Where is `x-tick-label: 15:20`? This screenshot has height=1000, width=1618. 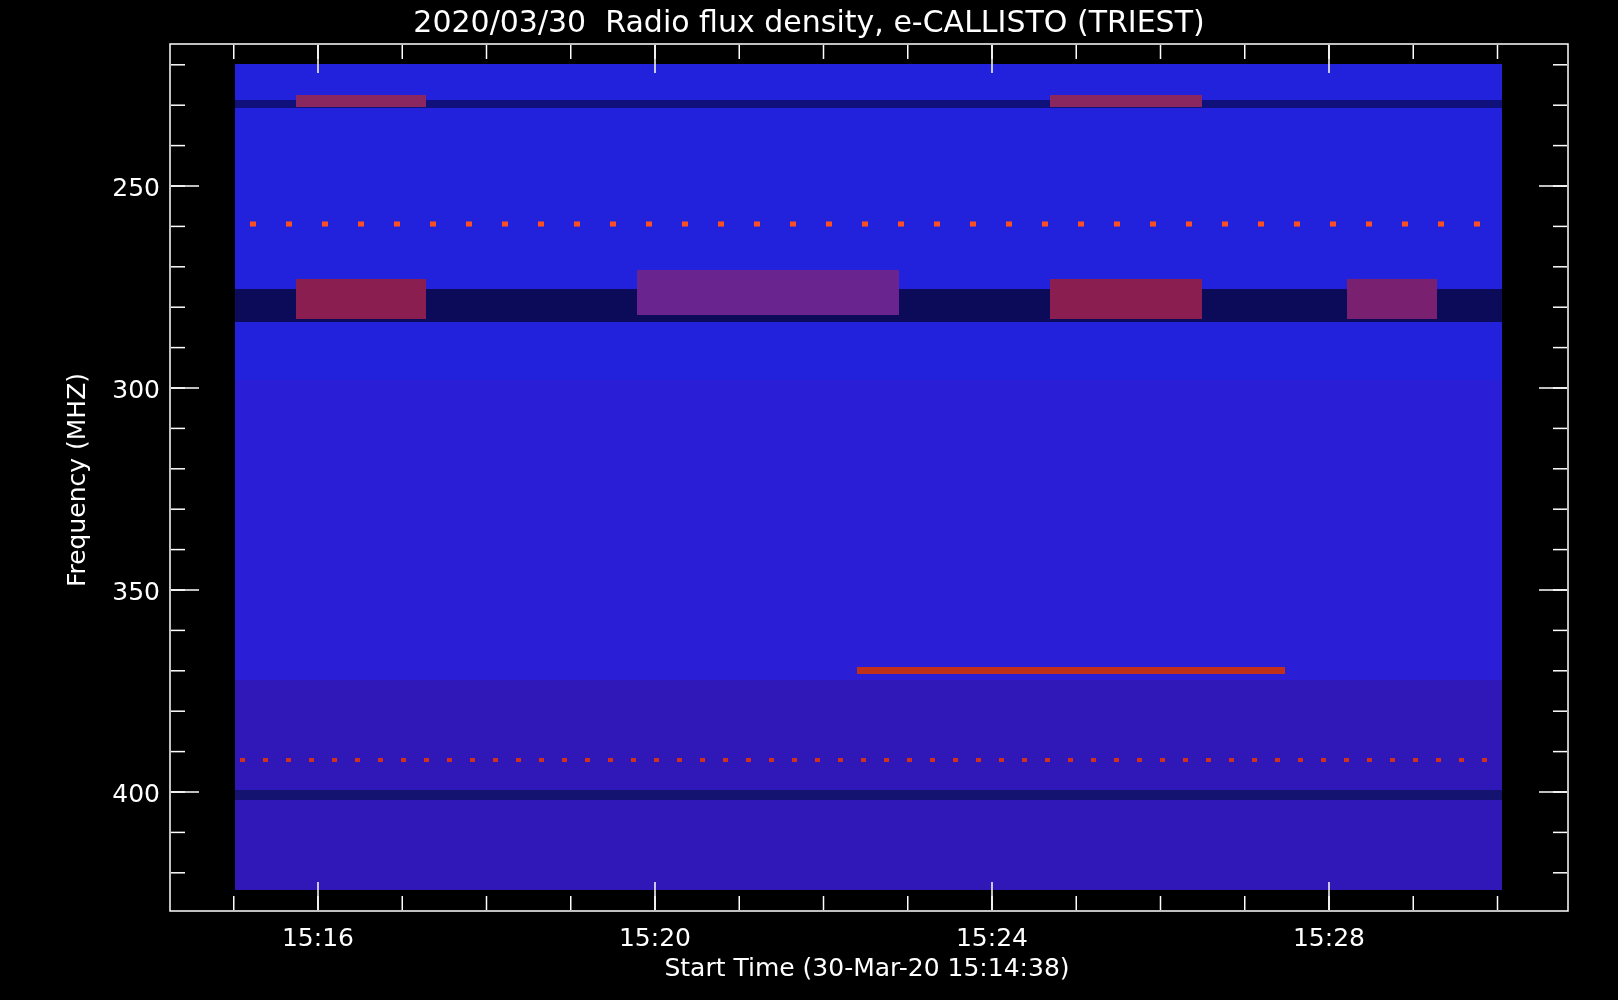 x-tick-label: 15:20 is located at coordinates (655, 937).